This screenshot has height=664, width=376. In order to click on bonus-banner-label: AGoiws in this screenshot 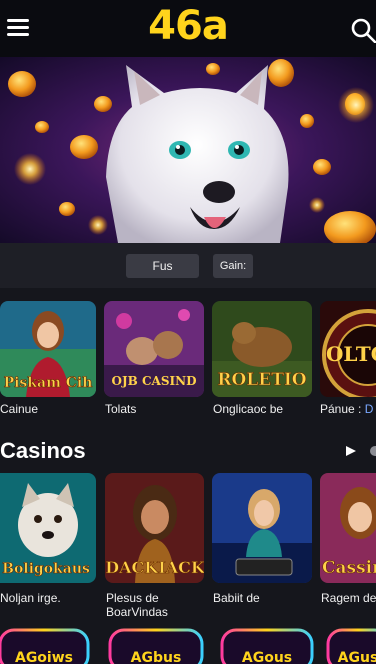, I will do `click(44, 657)`.